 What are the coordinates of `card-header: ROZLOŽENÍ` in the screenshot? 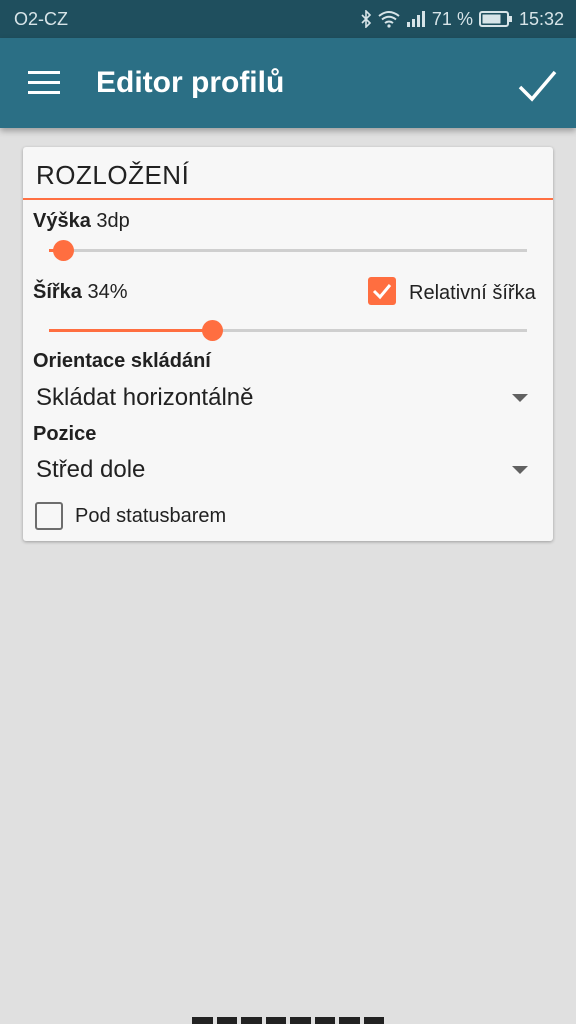 It's located at (288, 173).